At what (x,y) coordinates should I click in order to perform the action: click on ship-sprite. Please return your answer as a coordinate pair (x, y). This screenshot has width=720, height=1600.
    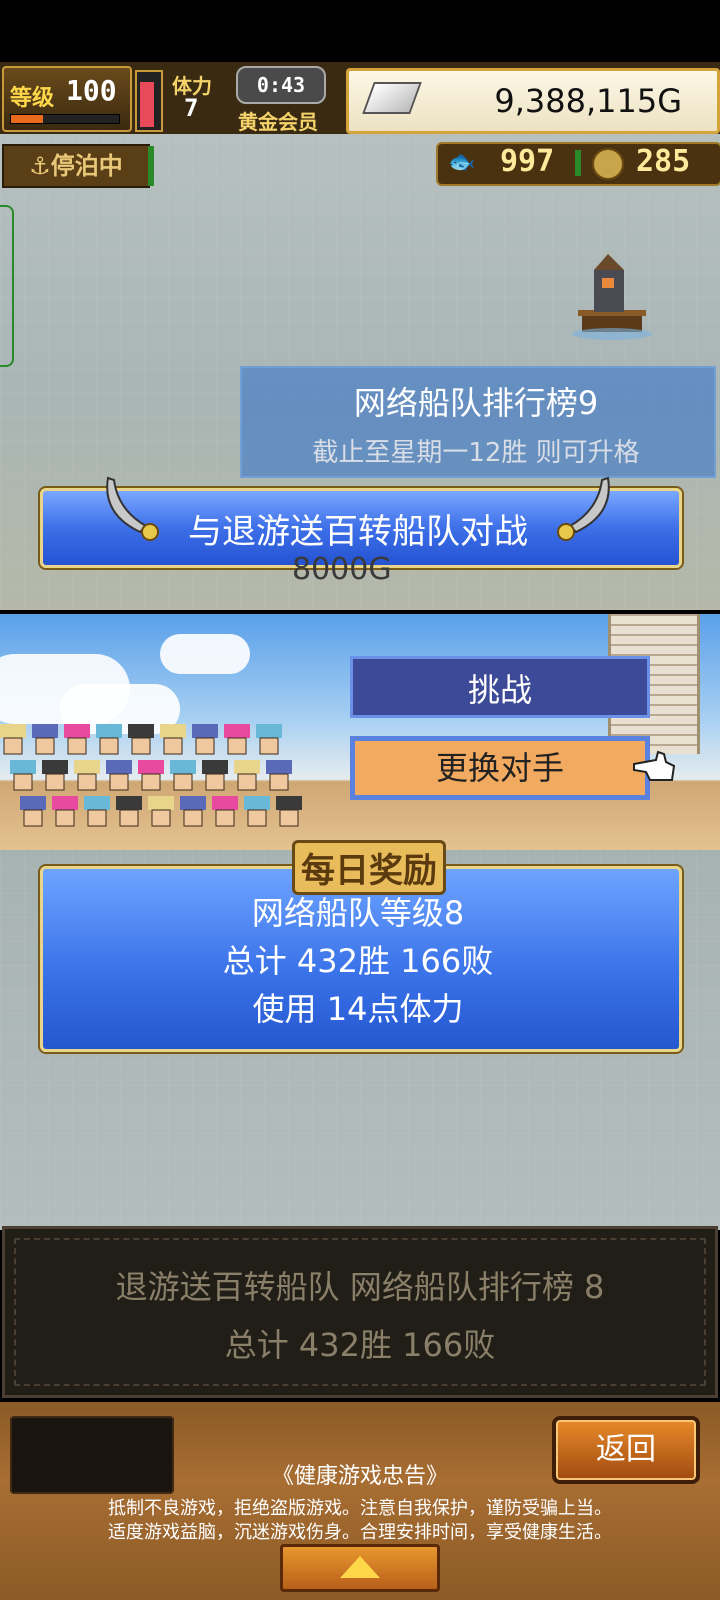
    Looking at the image, I should click on (612, 297).